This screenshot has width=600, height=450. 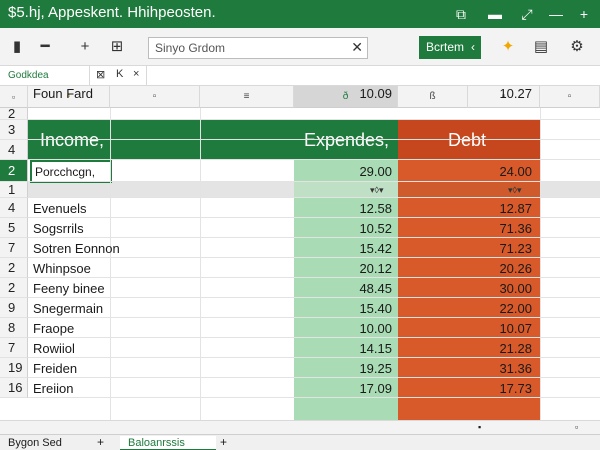 What do you see at coordinates (168, 443) in the screenshot?
I see `sheet-tab-active: Baloanrssis` at bounding box center [168, 443].